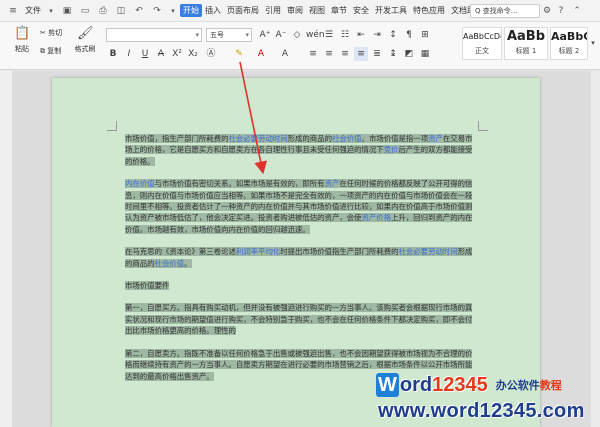 The width and height of the screenshot is (600, 427). Describe the element at coordinates (33, 10) in the screenshot. I see `file-menu: 文件` at that location.